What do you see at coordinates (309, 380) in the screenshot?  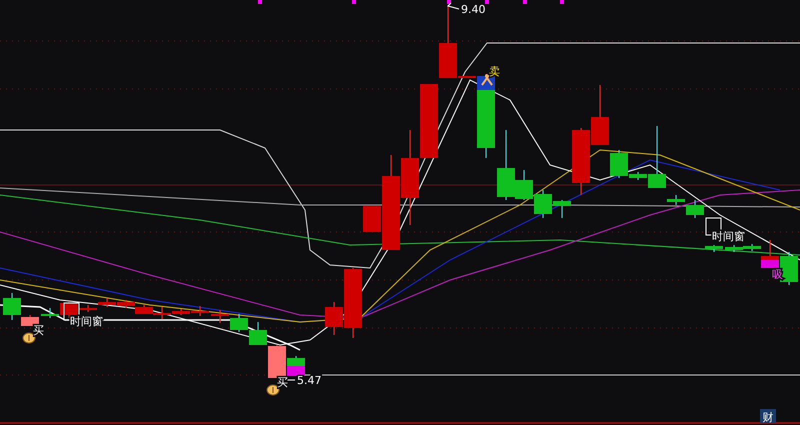 I see `low-price-label: 5.47` at bounding box center [309, 380].